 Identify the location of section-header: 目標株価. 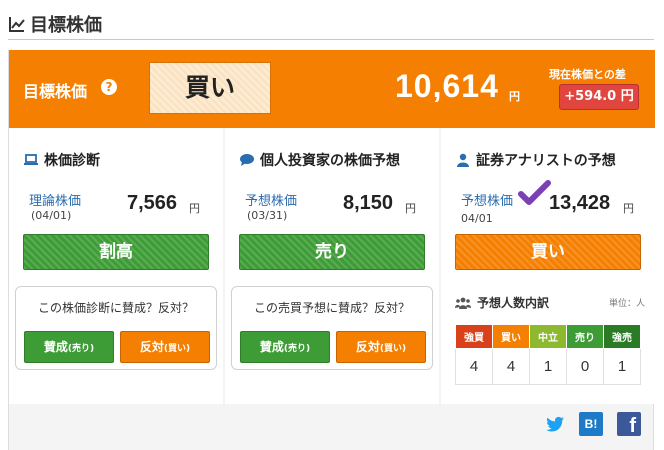
(331, 24).